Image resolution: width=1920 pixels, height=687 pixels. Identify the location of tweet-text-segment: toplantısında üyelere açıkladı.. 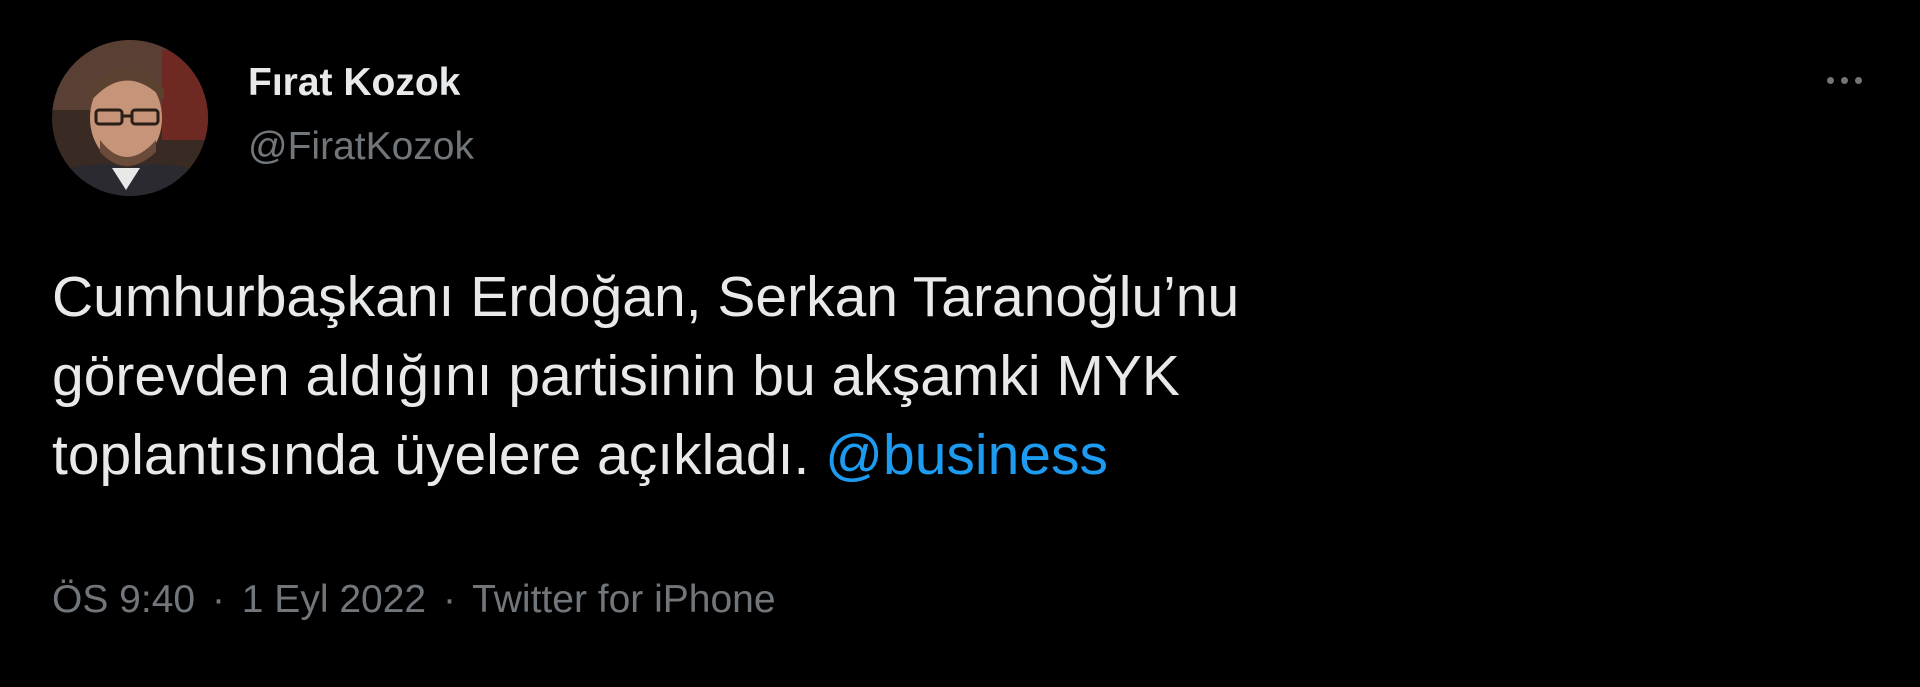
(431, 455).